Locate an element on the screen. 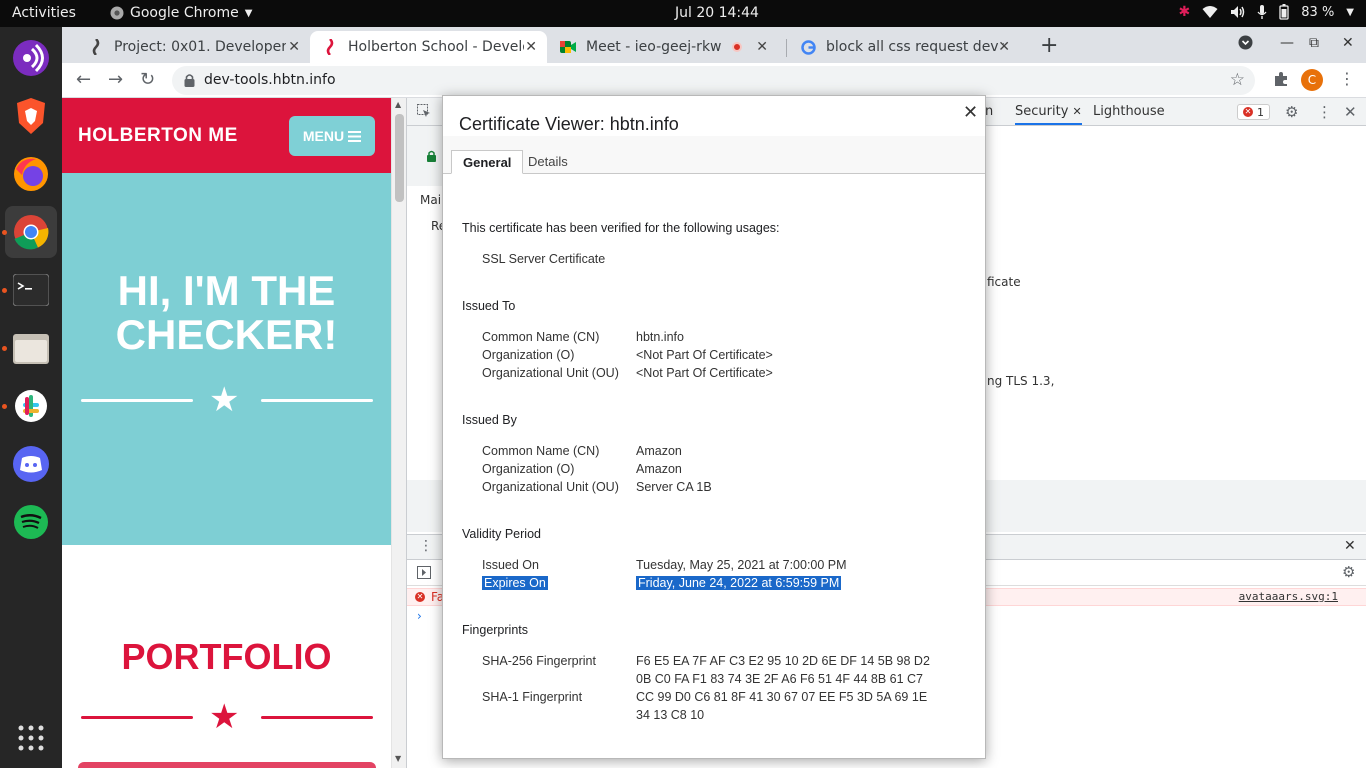  browser-toolbar: ← → ↻ dev-tools.hbtn.info ☆ C ⋮ is located at coordinates (714, 80).